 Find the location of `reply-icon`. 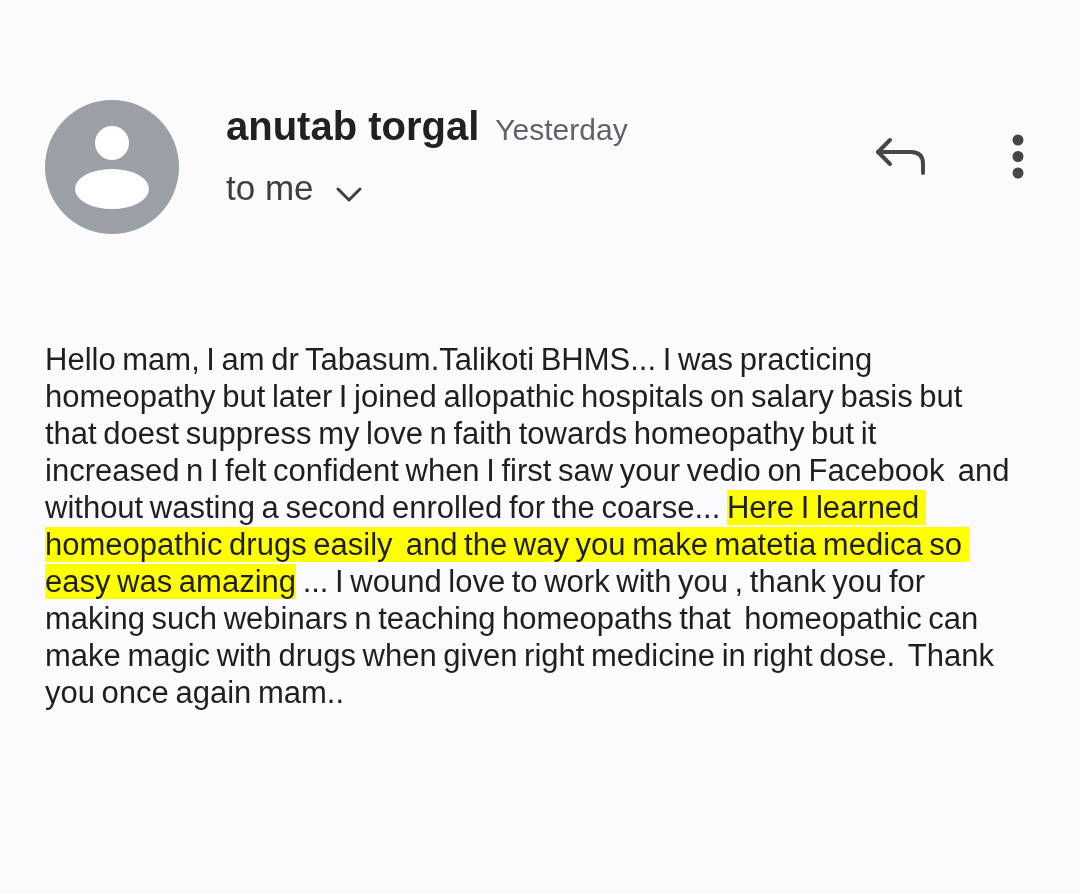

reply-icon is located at coordinates (900, 156).